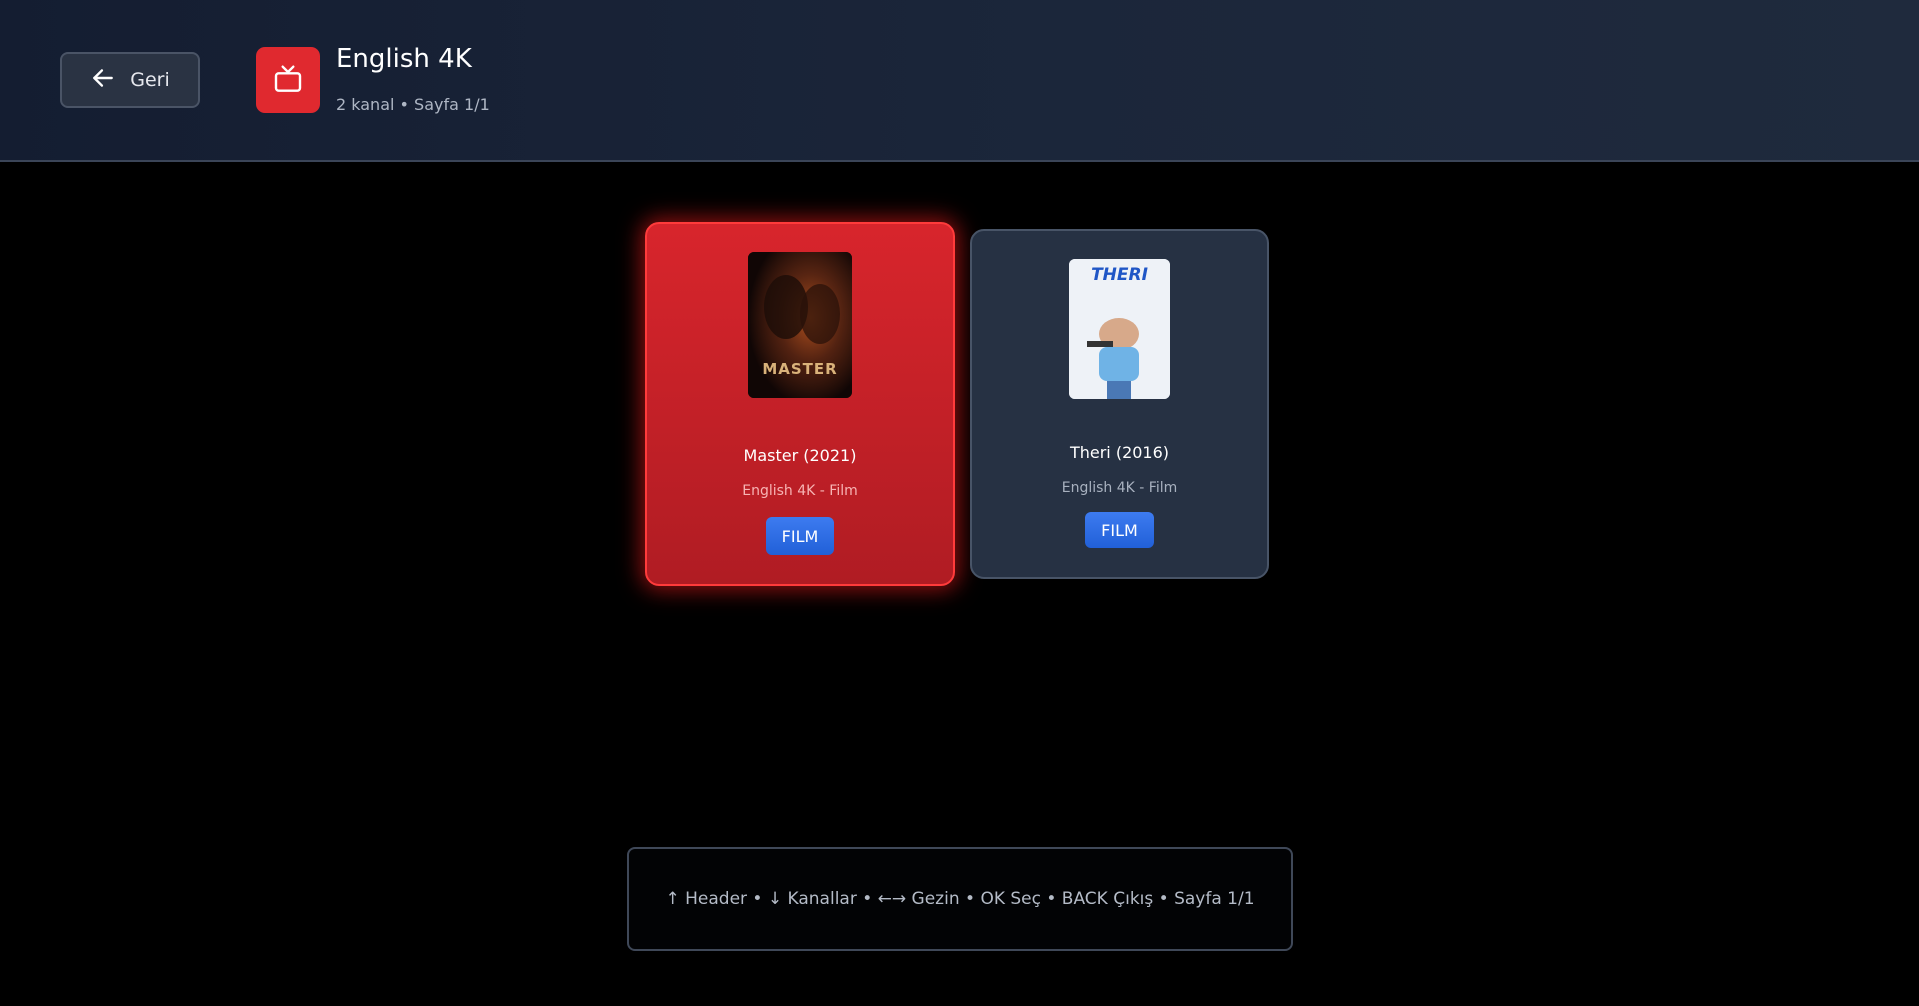 Image resolution: width=1919 pixels, height=1006 pixels. I want to click on page-title: English 4K, so click(404, 59).